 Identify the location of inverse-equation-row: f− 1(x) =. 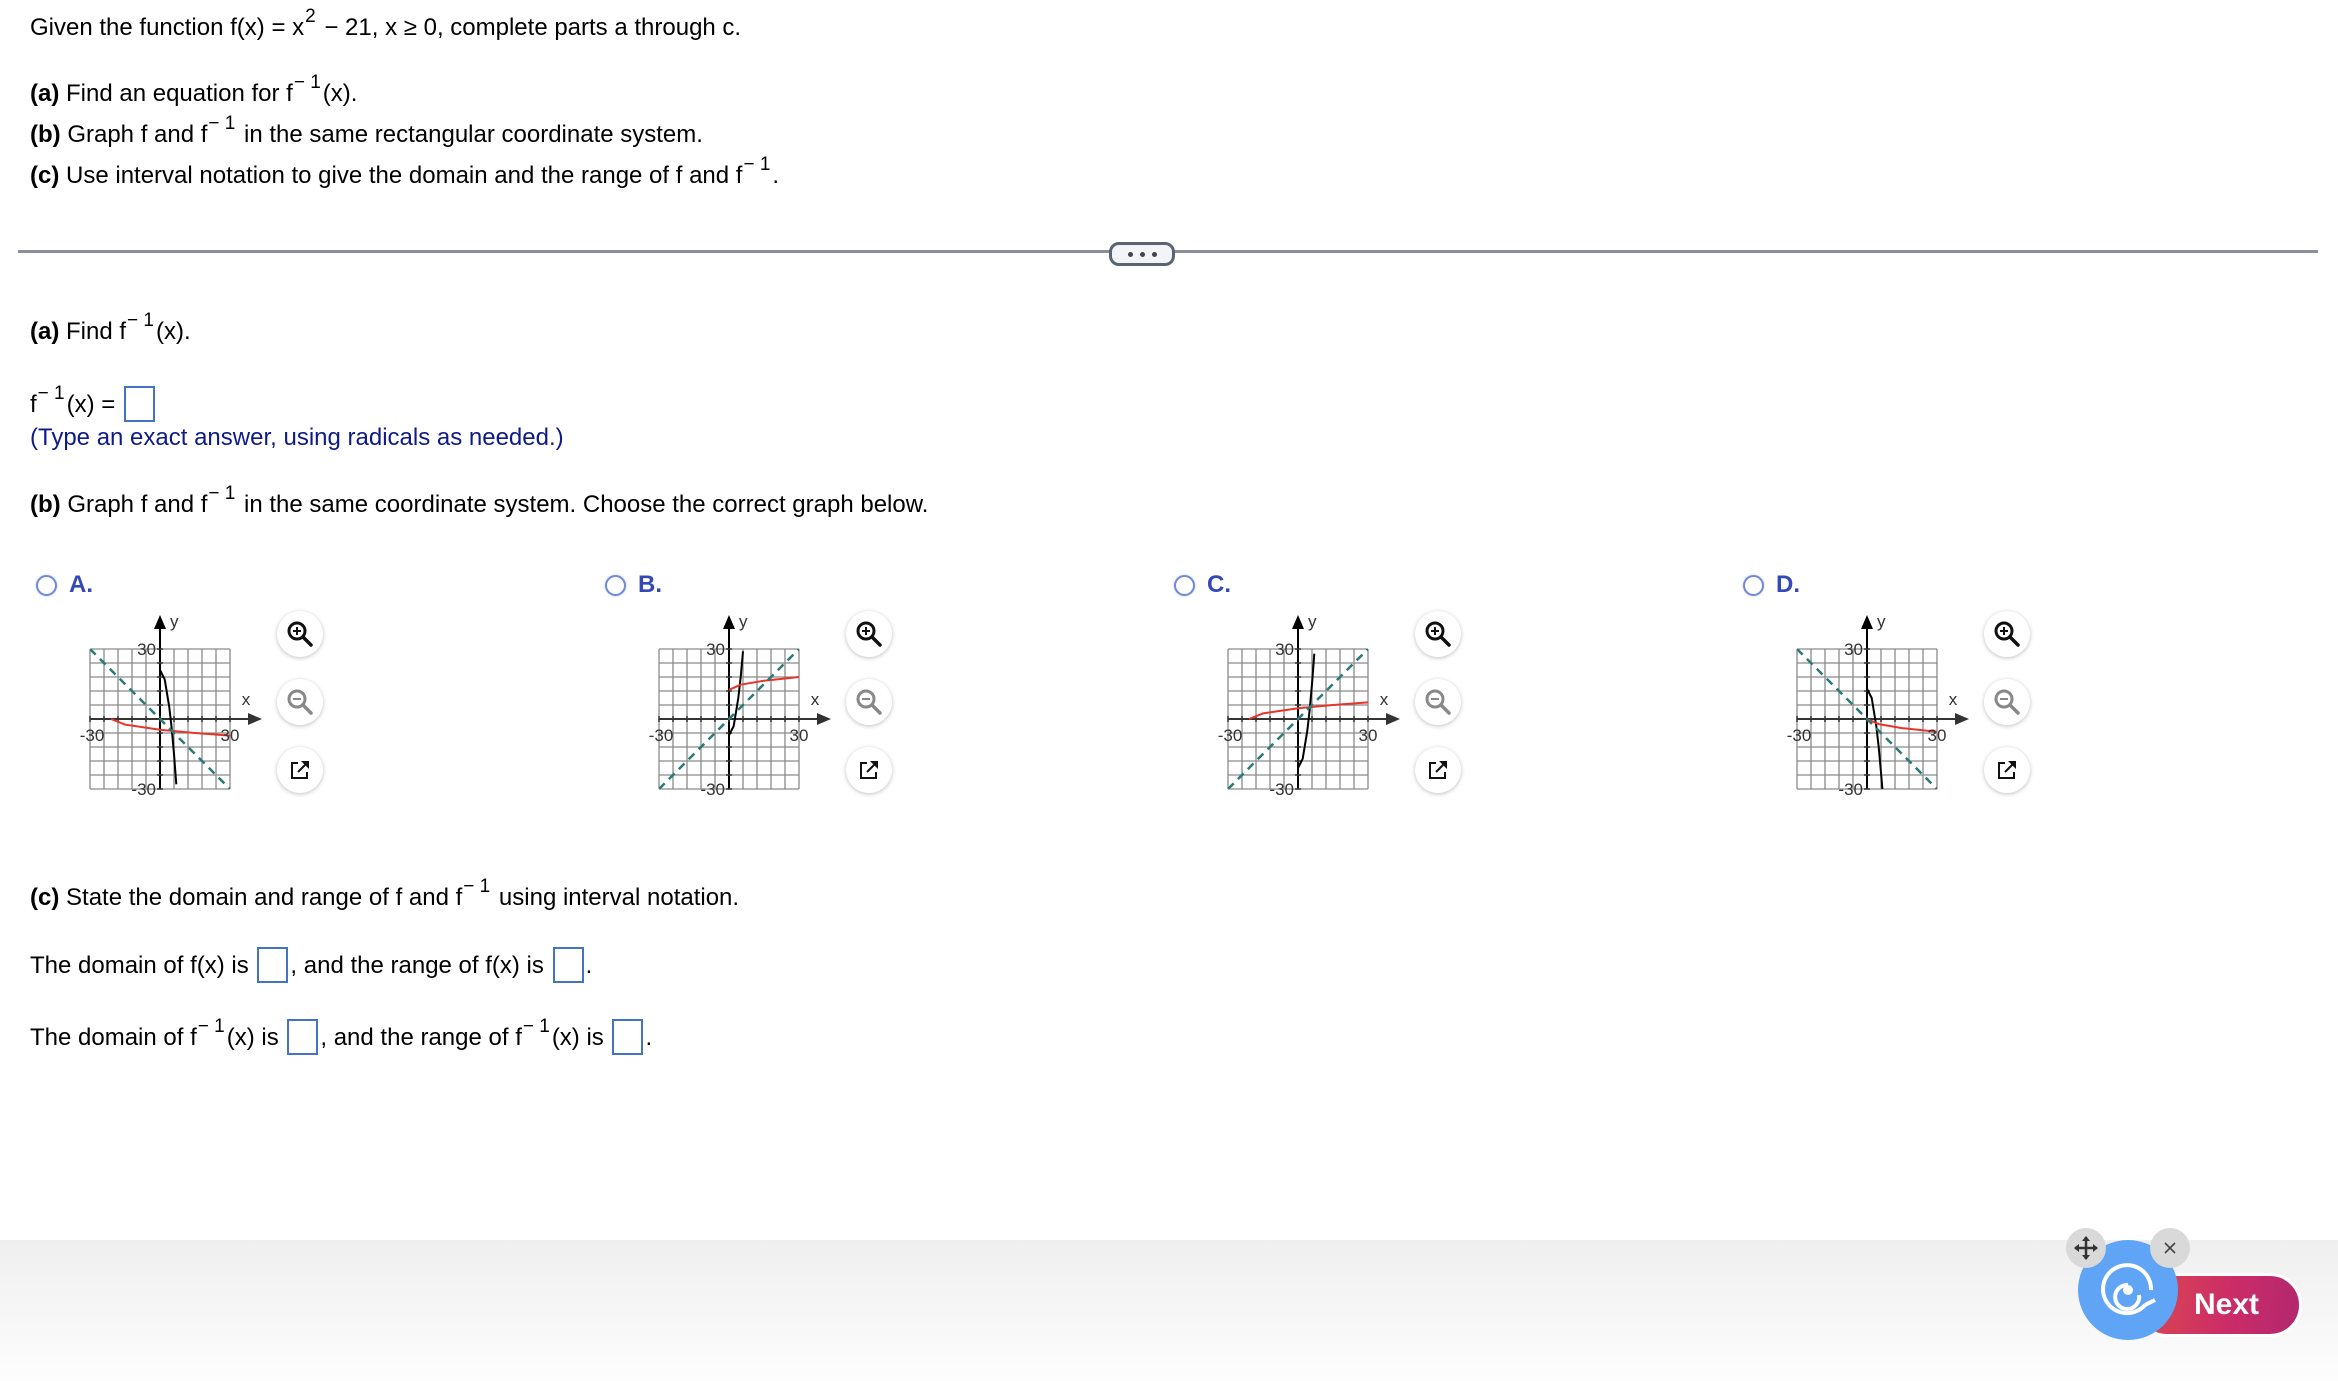
(93, 402).